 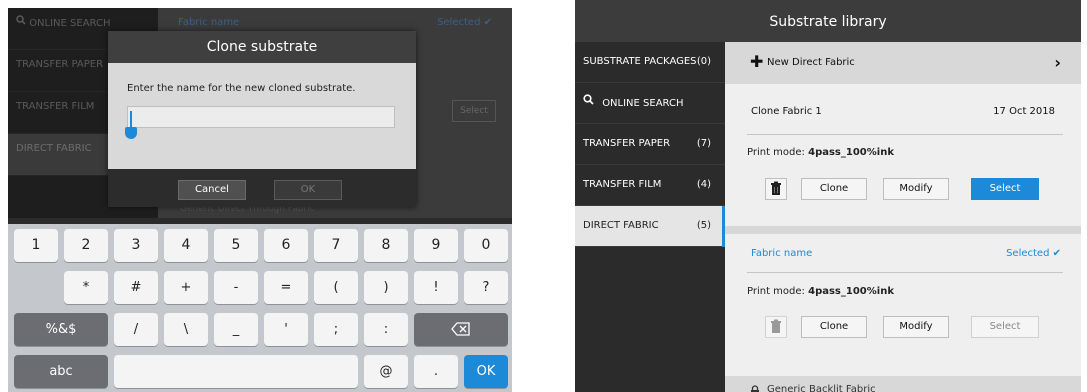 What do you see at coordinates (621, 225) in the screenshot?
I see `sidebar-item-label: DIRECT FABRIC` at bounding box center [621, 225].